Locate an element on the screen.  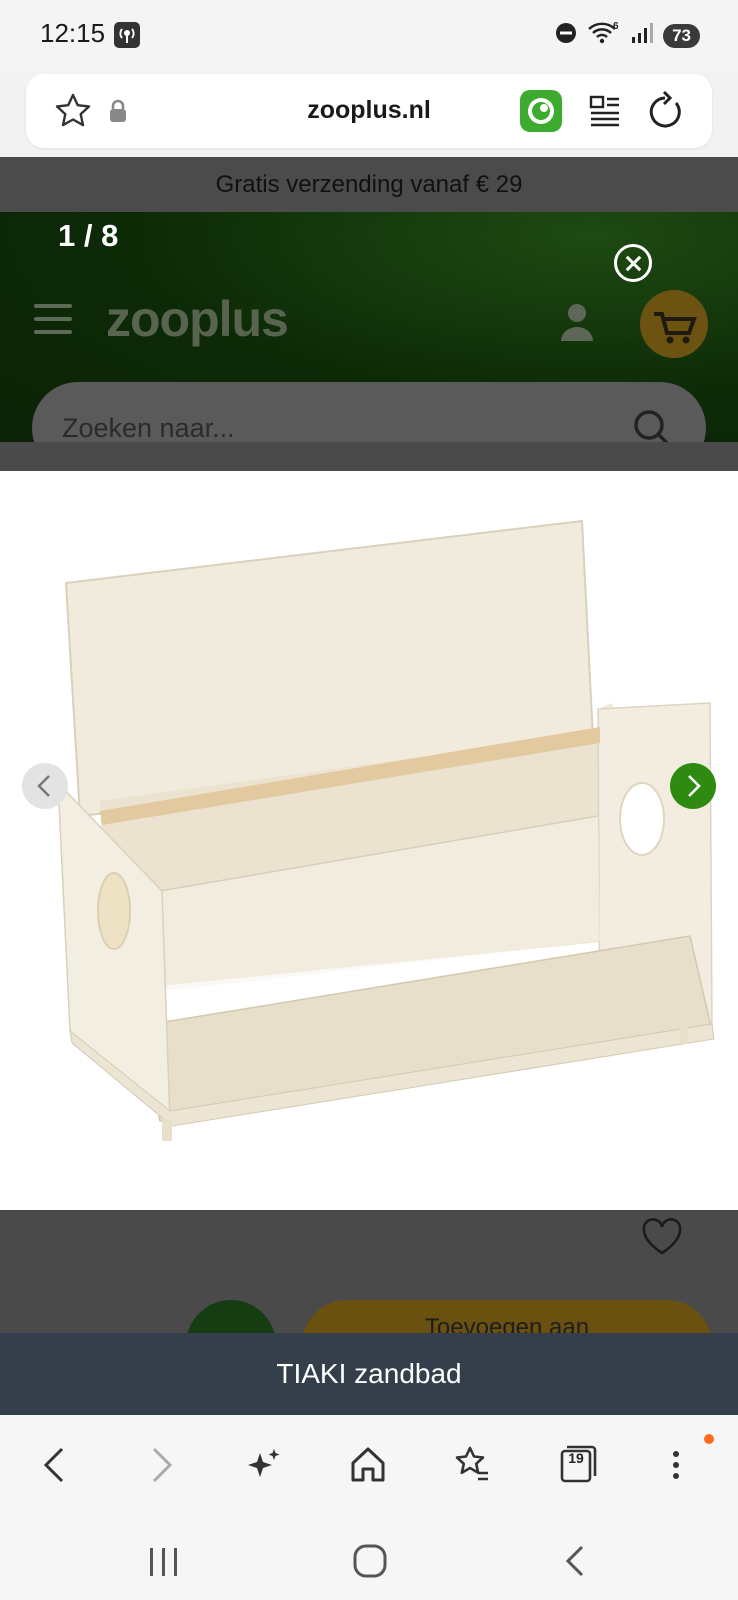
promo-banner: Gratis verzending vanaf € 29 is located at coordinates (369, 184).